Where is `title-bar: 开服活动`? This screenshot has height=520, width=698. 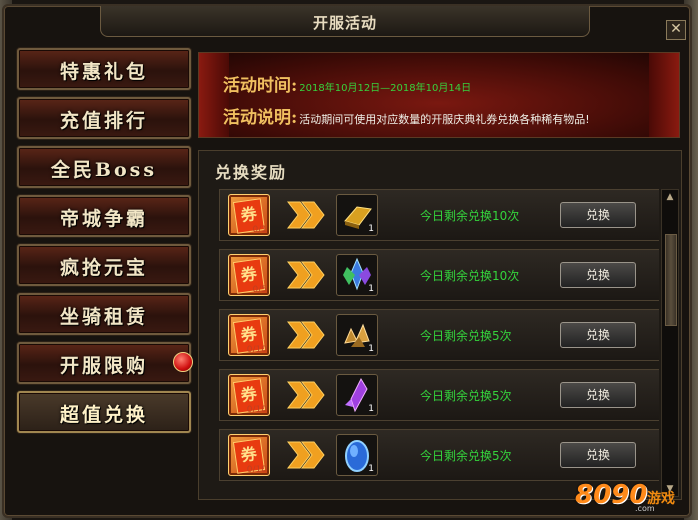
title-bar: 开服活动 is located at coordinates (345, 21).